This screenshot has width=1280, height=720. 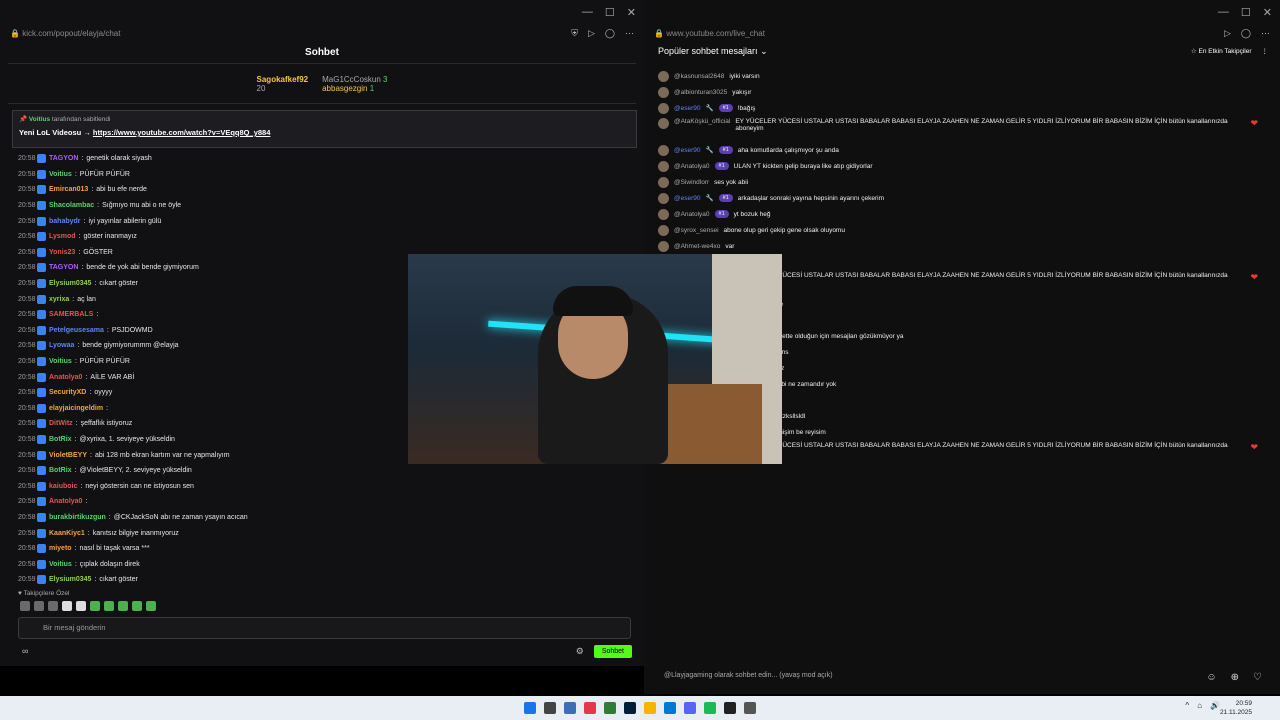 What do you see at coordinates (70, 579) in the screenshot?
I see `message-username: Elysium0345` at bounding box center [70, 579].